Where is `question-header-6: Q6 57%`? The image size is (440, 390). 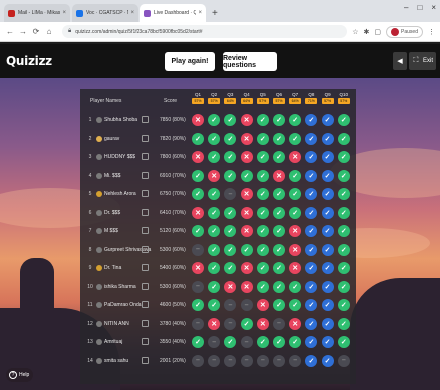 question-header-6: Q6 57% is located at coordinates (279, 98).